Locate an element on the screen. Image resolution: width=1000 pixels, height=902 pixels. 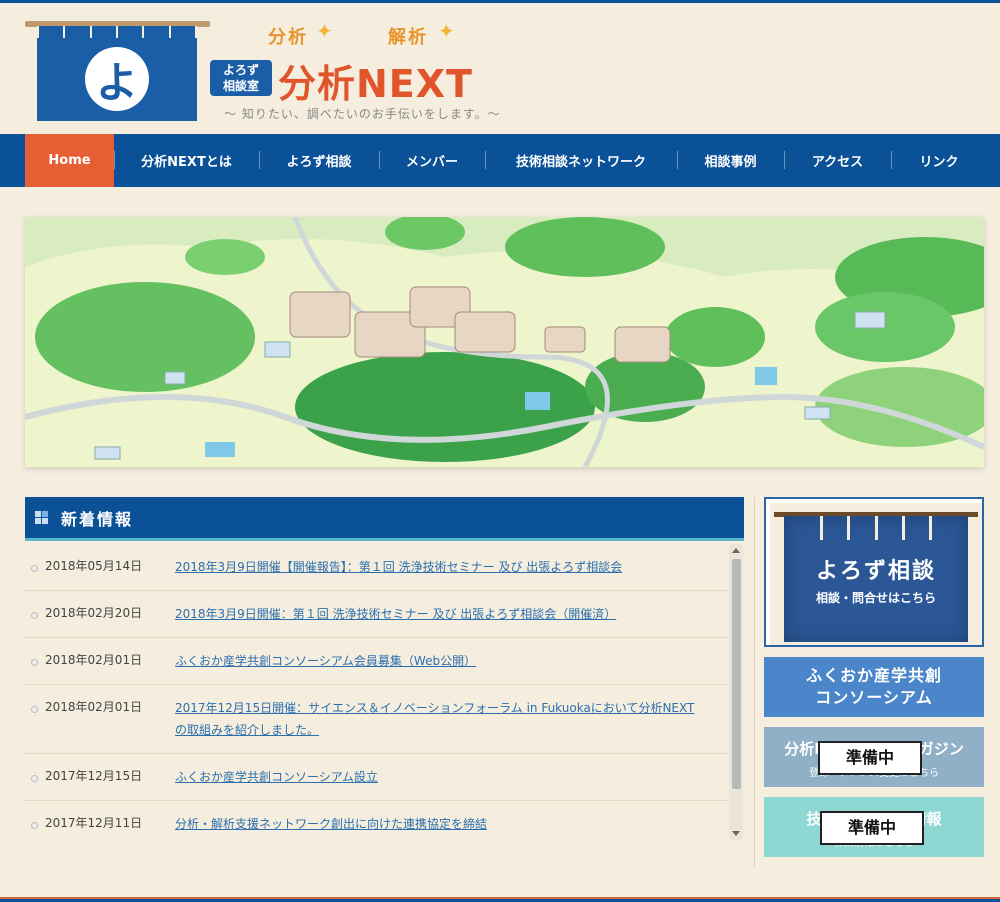
tech-consult-status-badge: 準備中 is located at coordinates (872, 828).